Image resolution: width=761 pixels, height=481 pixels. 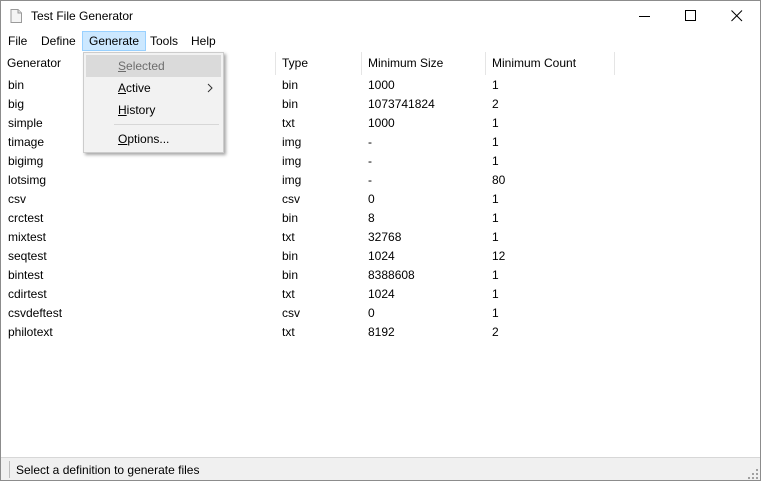 I want to click on cell-generator: philotext, so click(x=30, y=332).